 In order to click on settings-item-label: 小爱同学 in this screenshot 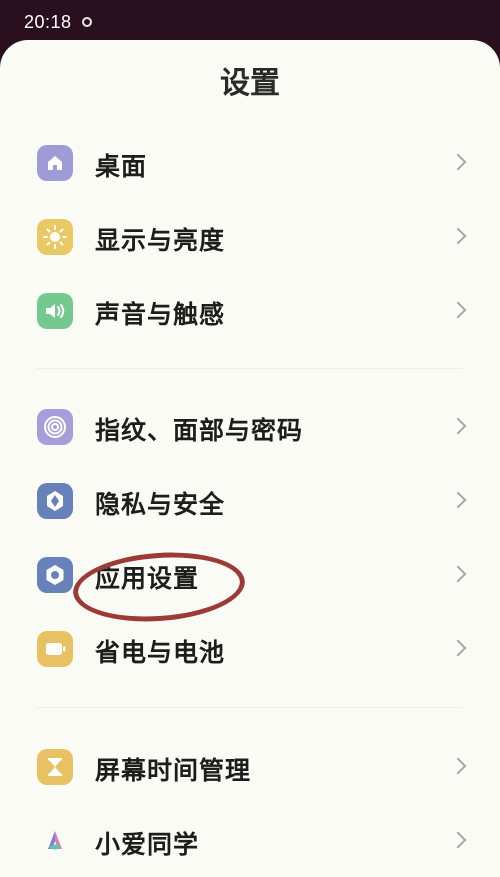, I will do `click(147, 844)`.